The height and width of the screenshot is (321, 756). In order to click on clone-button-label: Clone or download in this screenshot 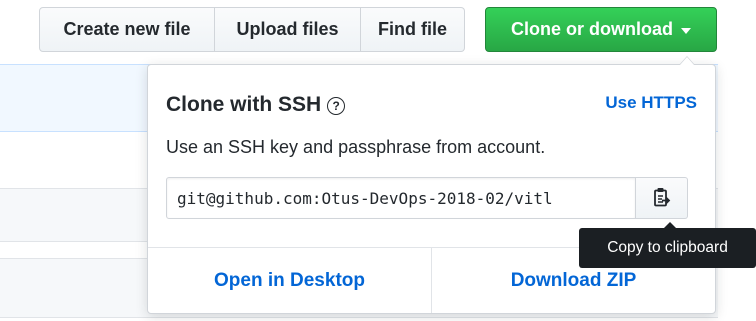, I will do `click(592, 29)`.